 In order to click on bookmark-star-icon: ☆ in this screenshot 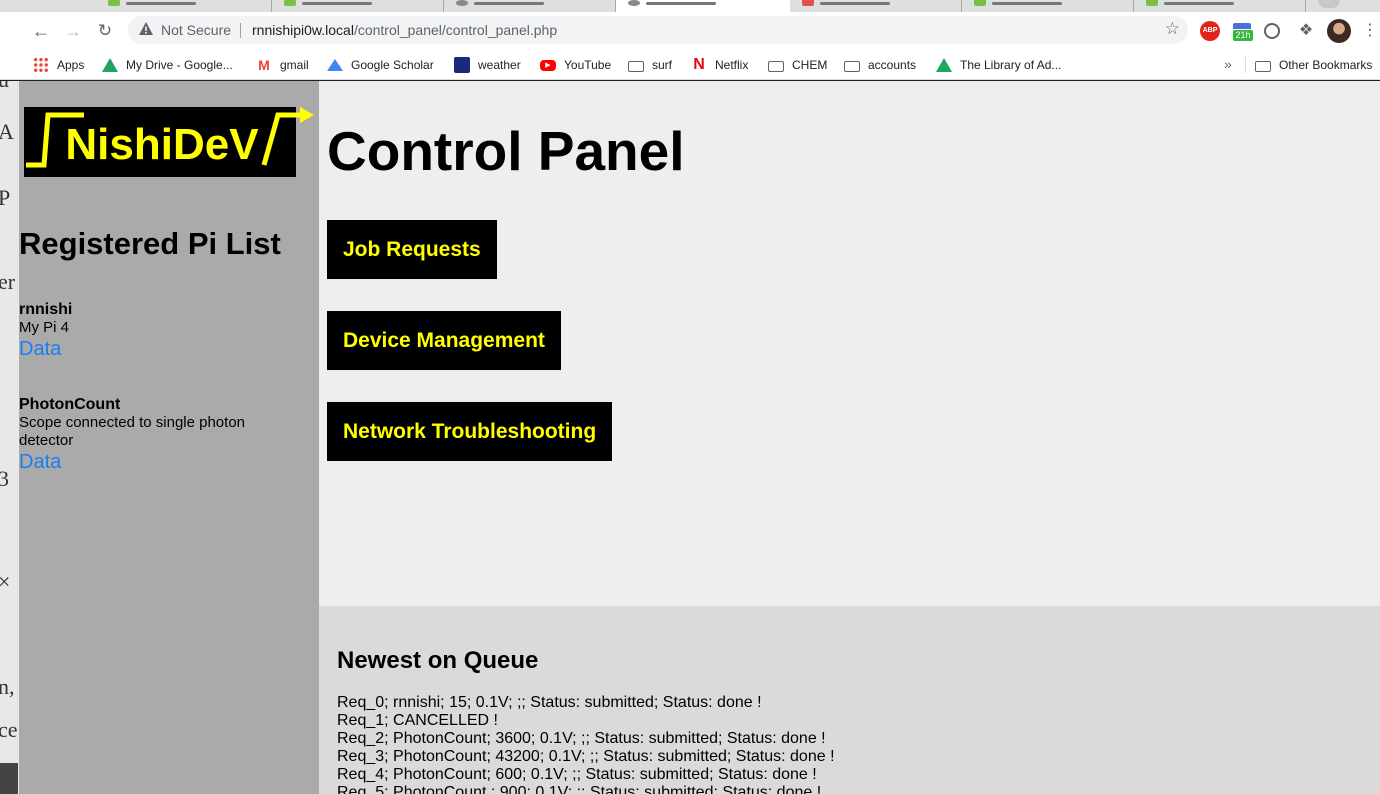, I will do `click(1172, 29)`.